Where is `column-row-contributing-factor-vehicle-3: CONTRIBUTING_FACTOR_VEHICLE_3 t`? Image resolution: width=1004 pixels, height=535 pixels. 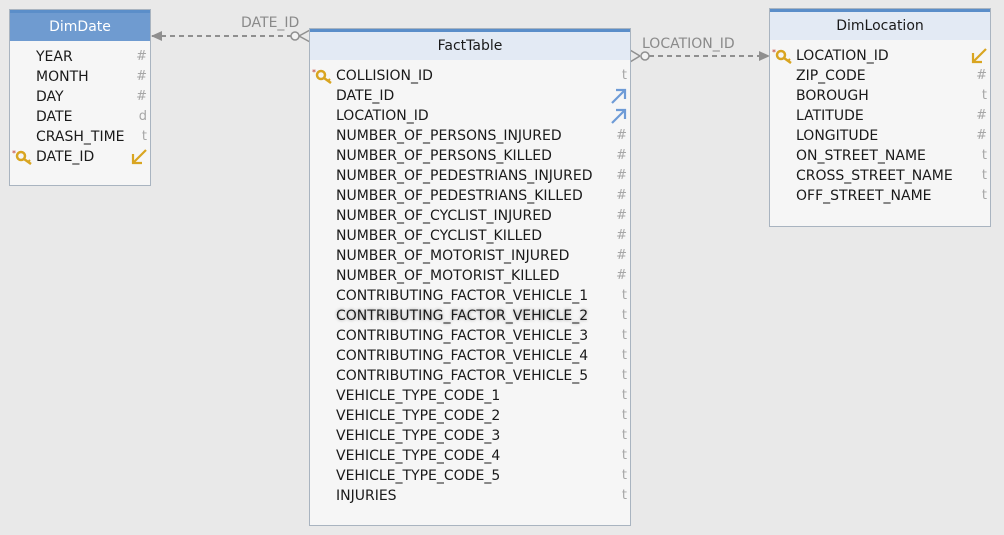 column-row-contributing-factor-vehicle-3: CONTRIBUTING_FACTOR_VEHICLE_3 t is located at coordinates (470, 336).